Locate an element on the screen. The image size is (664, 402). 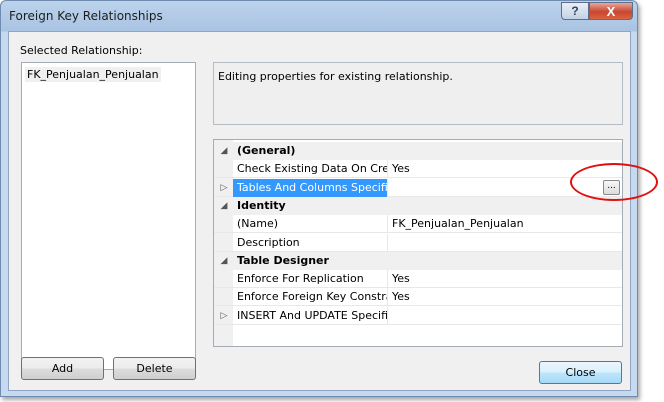
grid-category-row: ◢ (General) is located at coordinates (418, 151).